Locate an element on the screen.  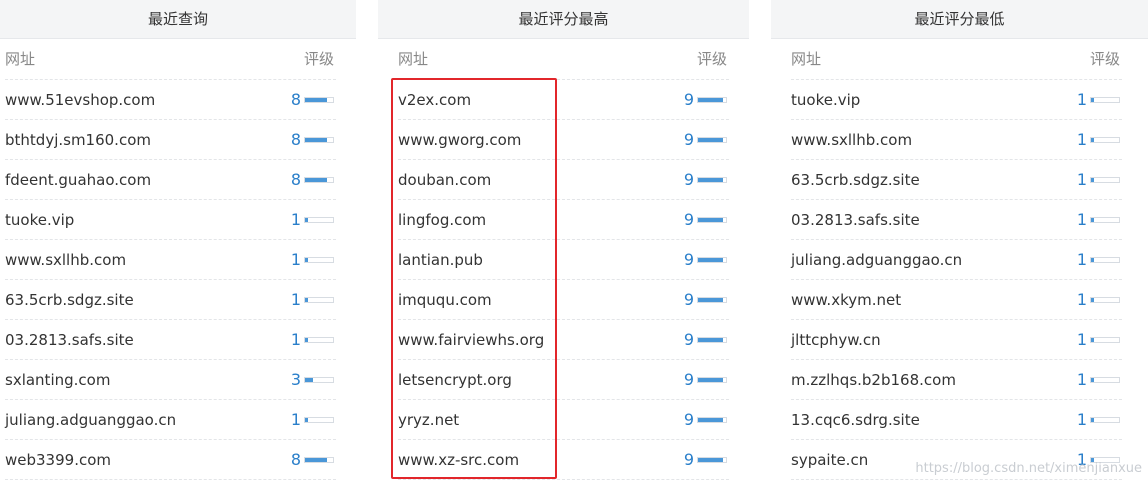
site-link: v2ex.com is located at coordinates (434, 100).